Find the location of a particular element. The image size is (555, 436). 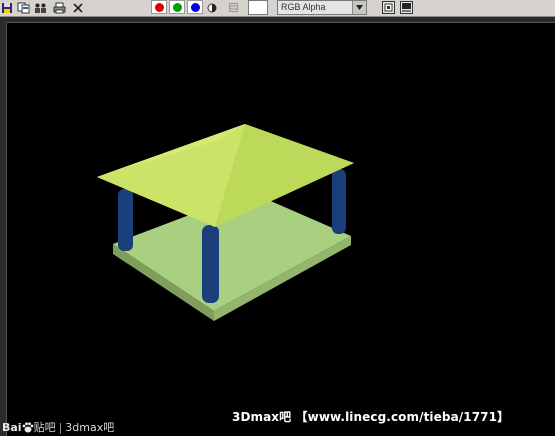

monochrome-icon is located at coordinates (212, 7).